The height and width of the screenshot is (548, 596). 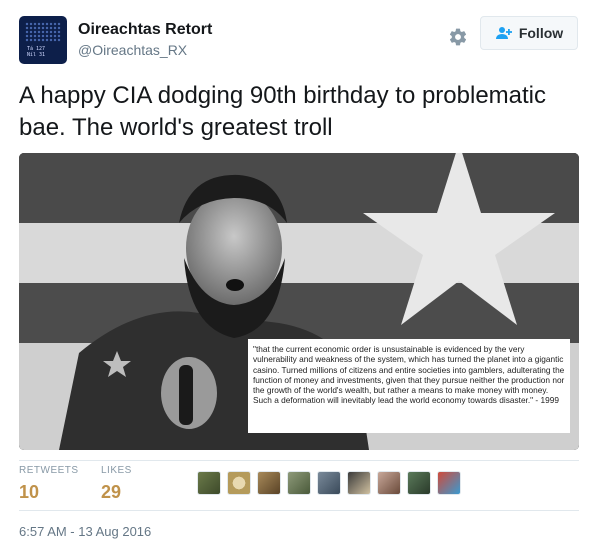 What do you see at coordinates (49, 470) in the screenshot?
I see `retweets-label: RETWEETS` at bounding box center [49, 470].